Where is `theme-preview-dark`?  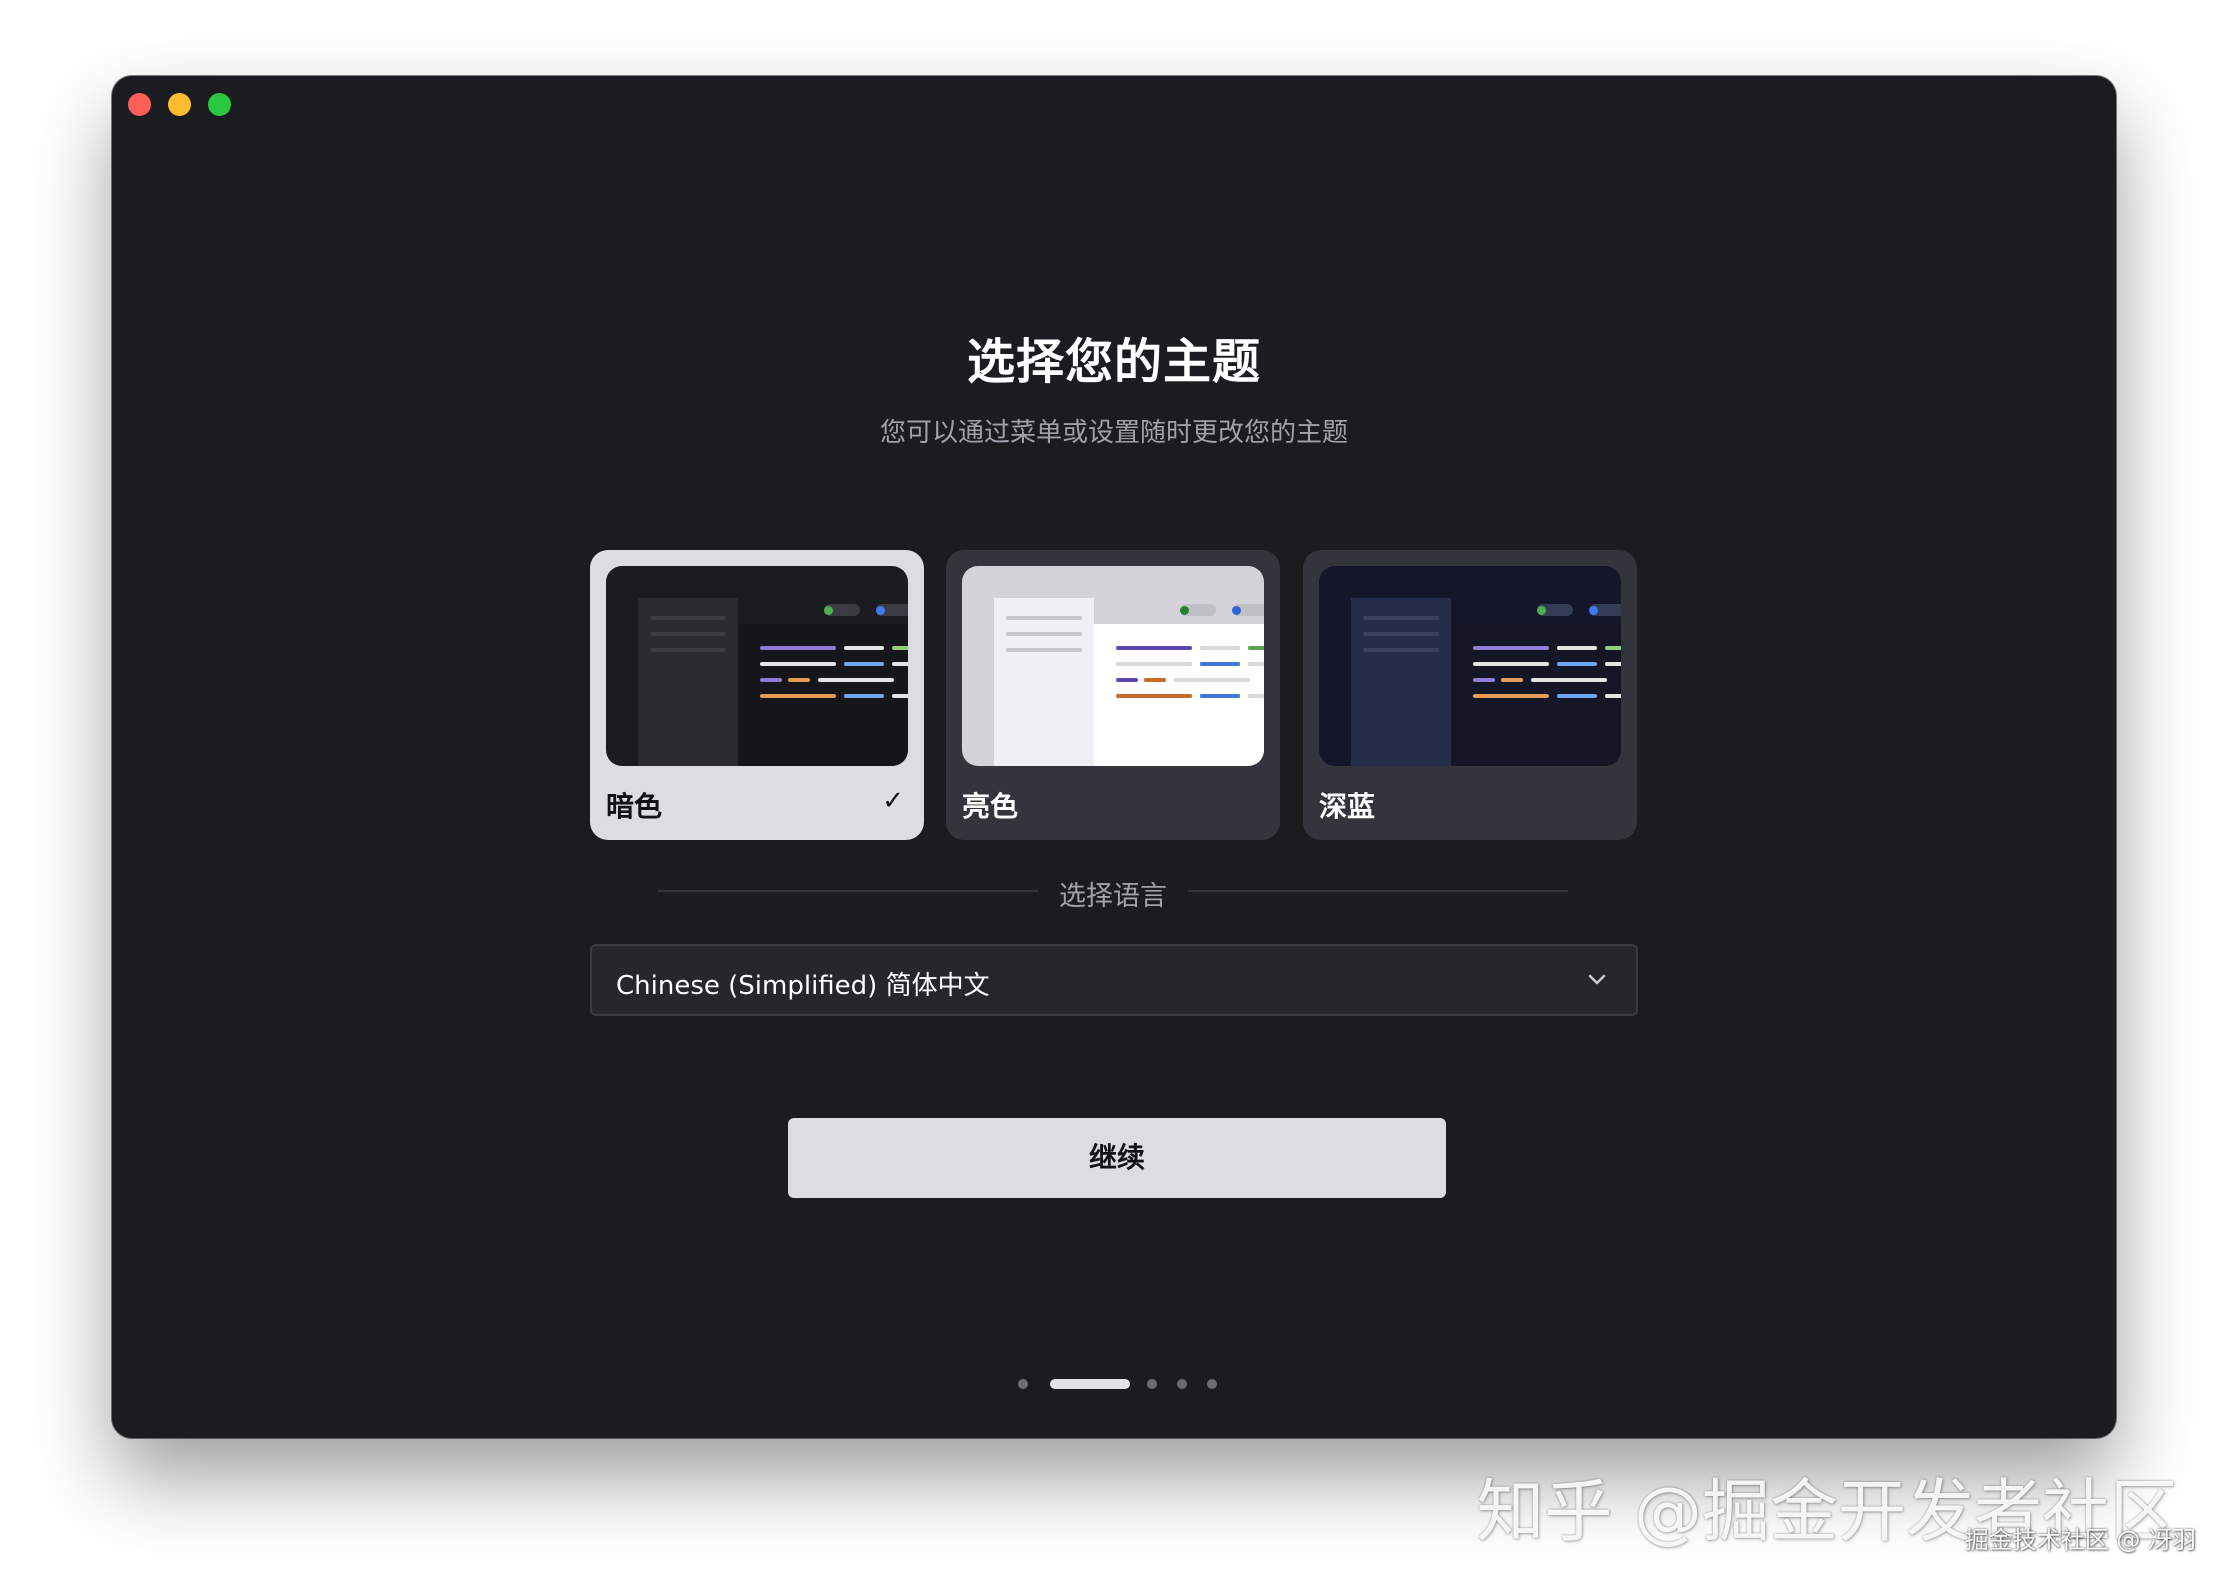 theme-preview-dark is located at coordinates (757, 666).